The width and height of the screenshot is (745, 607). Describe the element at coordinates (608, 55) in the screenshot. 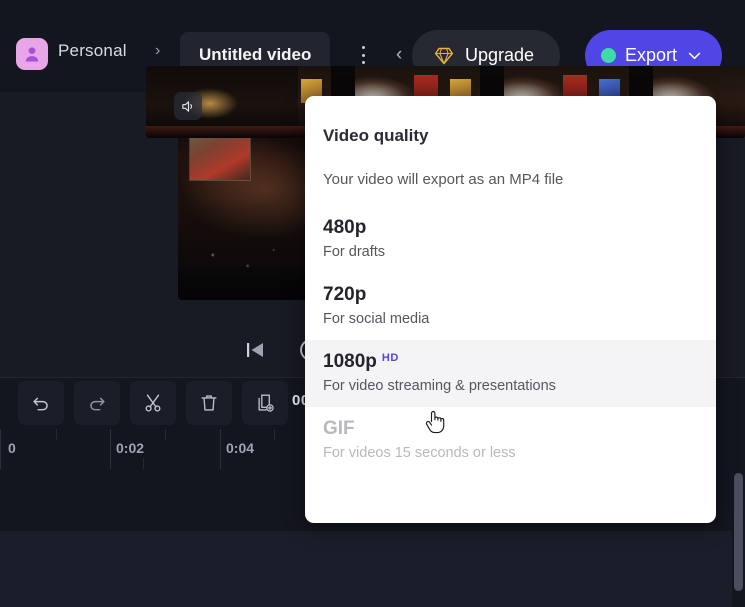

I see `green-dot-icon` at that location.